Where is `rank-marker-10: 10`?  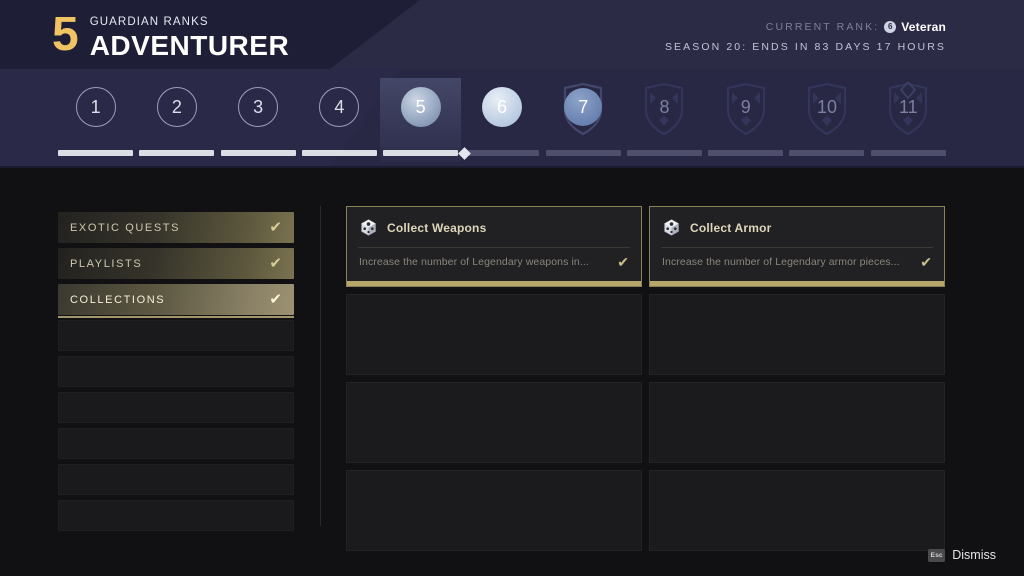 rank-marker-10: 10 is located at coordinates (827, 107).